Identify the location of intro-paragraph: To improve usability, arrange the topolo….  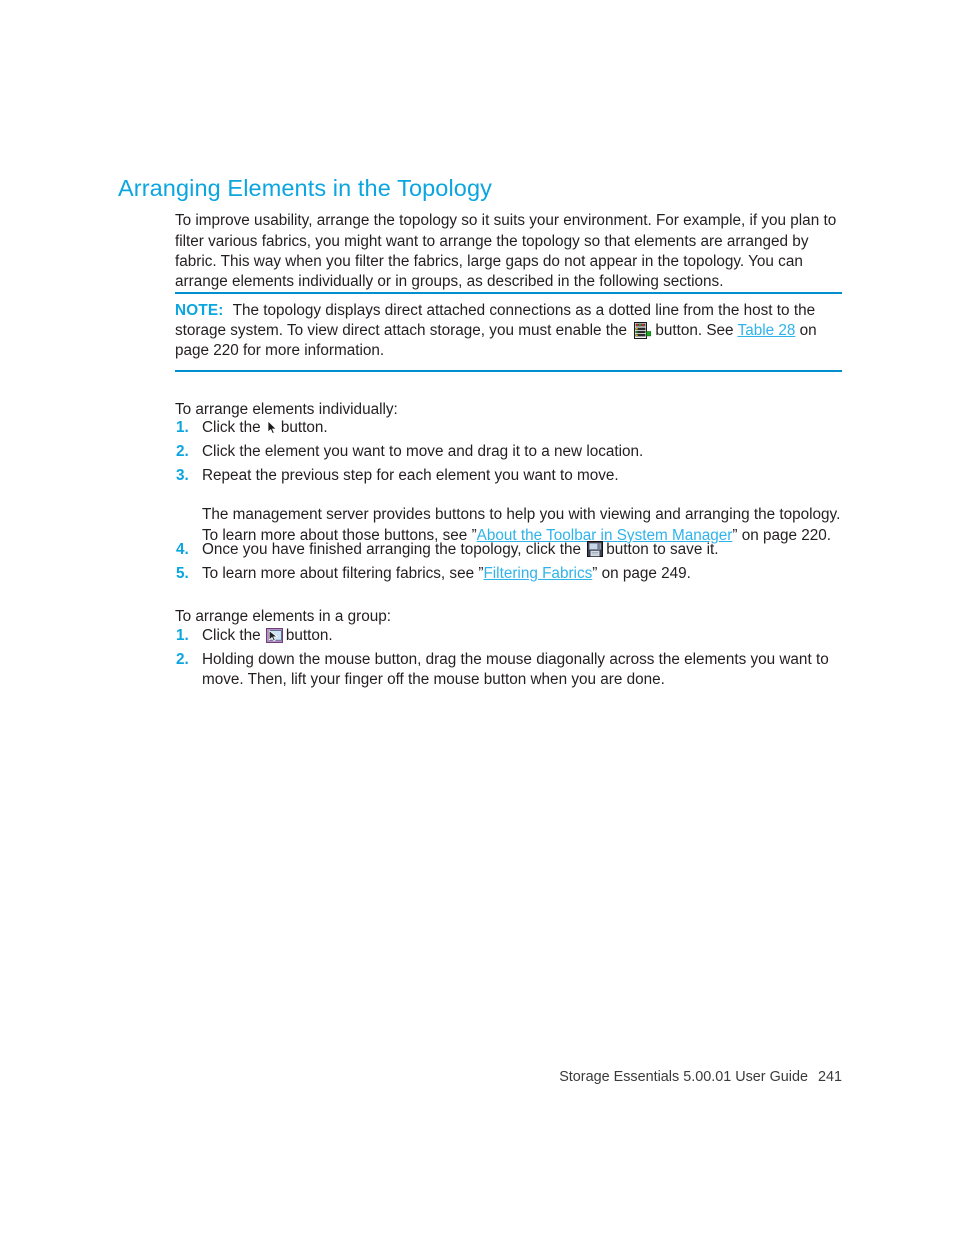
(506, 251).